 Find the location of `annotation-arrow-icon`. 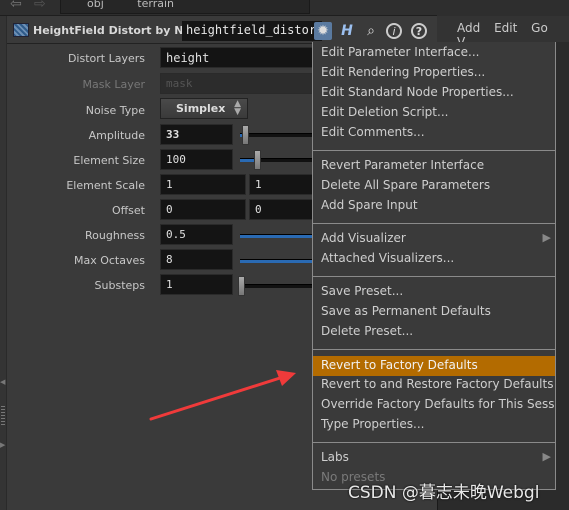

annotation-arrow-icon is located at coordinates (222, 395).